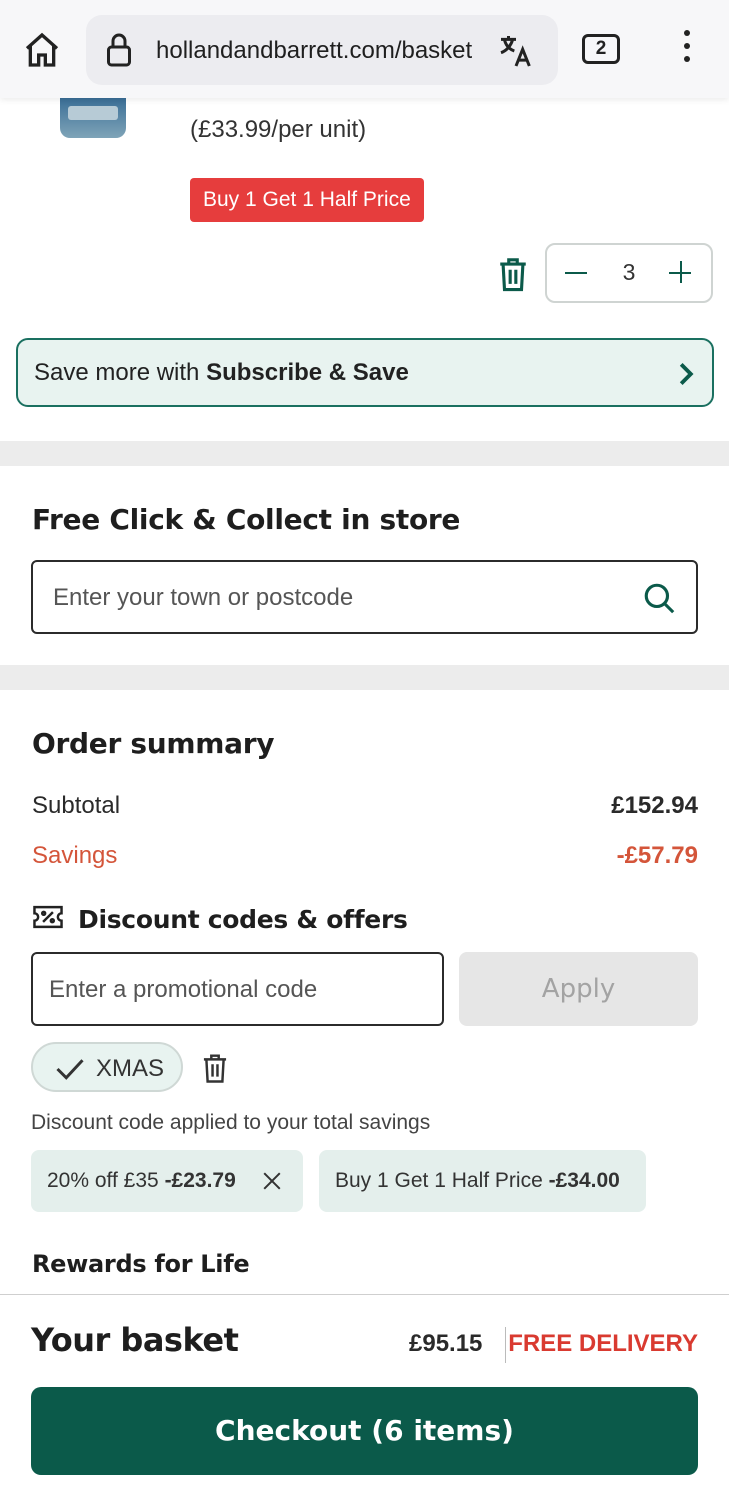  Describe the element at coordinates (278, 129) in the screenshot. I see `unit-price: (£33.99/per unit)` at that location.